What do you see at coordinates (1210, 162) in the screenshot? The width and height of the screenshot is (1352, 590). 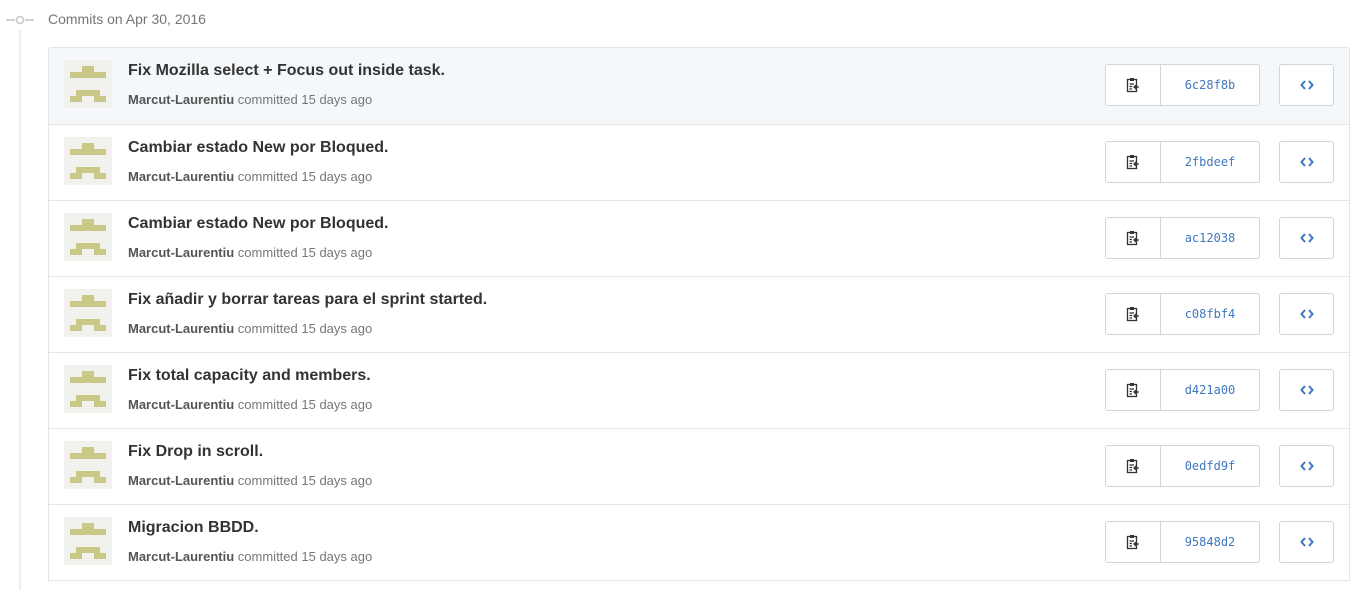 I see `commit-sha-link: 2fbdeef` at bounding box center [1210, 162].